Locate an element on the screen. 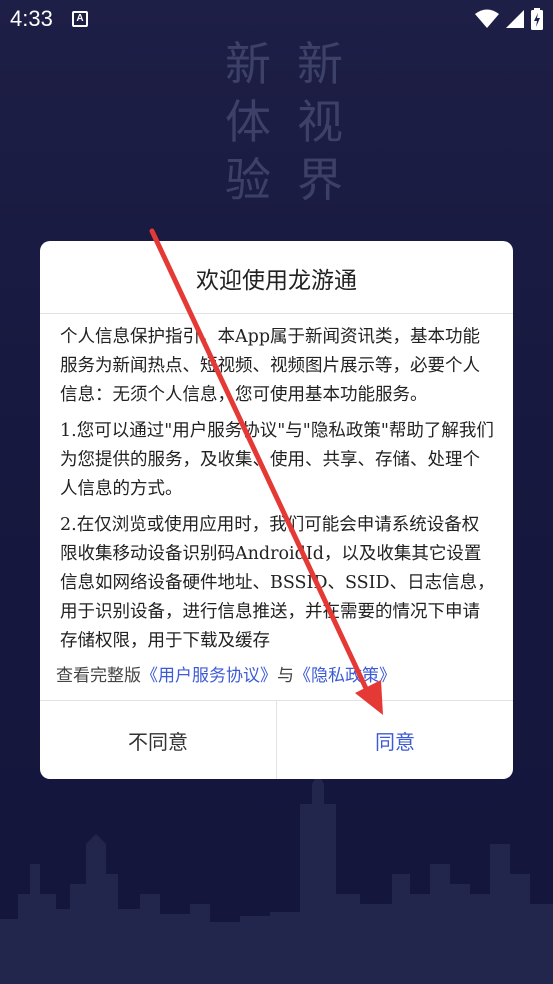 This screenshot has height=984, width=553. disagree-button: 不同意 is located at coordinates (158, 740).